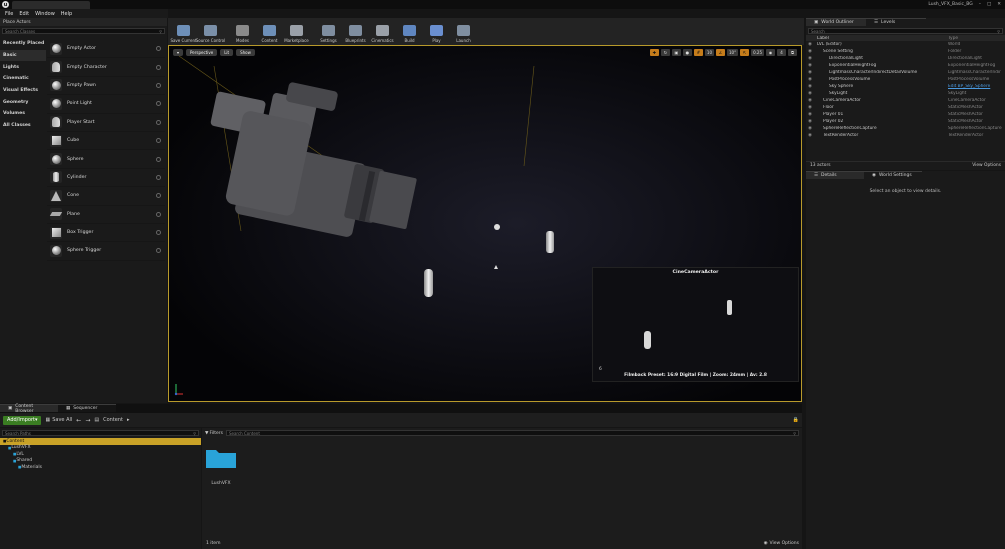 The image size is (1005, 549). I want to click on search-paths-input: Search Paths ⚲, so click(100, 433).